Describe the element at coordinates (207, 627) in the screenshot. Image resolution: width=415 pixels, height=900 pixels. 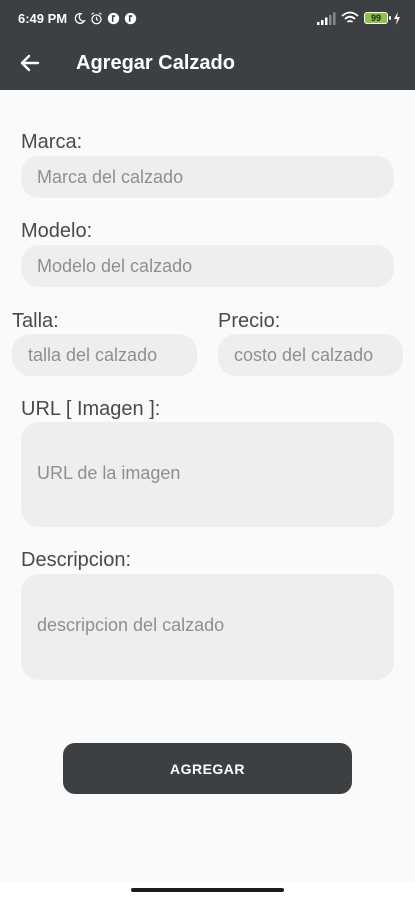
I see `descripcion-input` at that location.